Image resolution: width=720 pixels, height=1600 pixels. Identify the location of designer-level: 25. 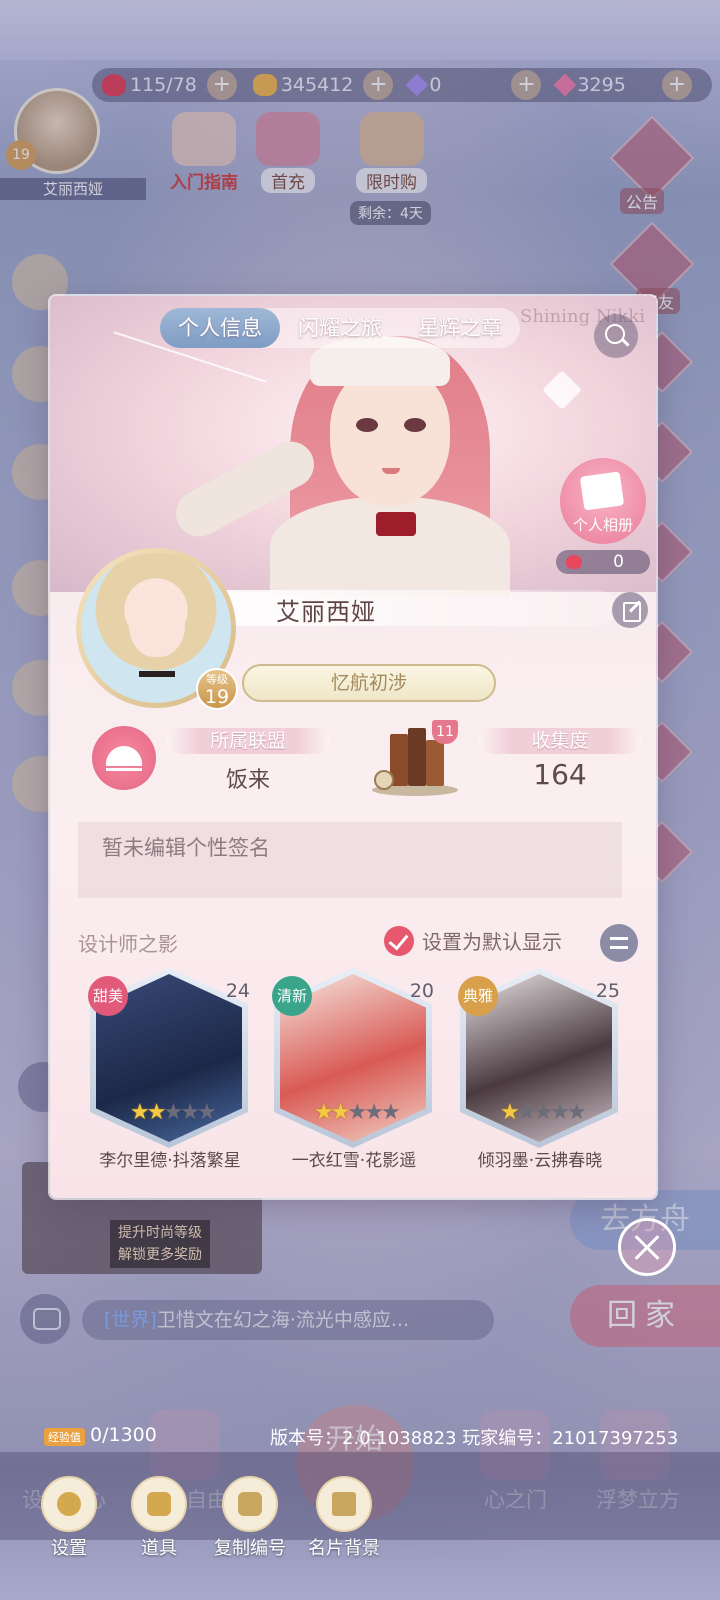
(607, 991).